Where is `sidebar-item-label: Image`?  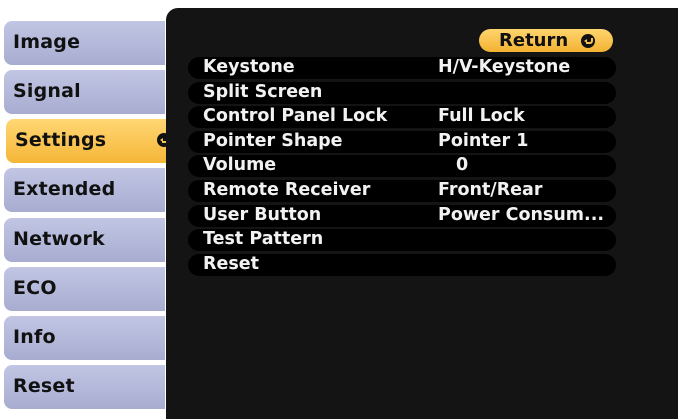 sidebar-item-label: Image is located at coordinates (47, 42).